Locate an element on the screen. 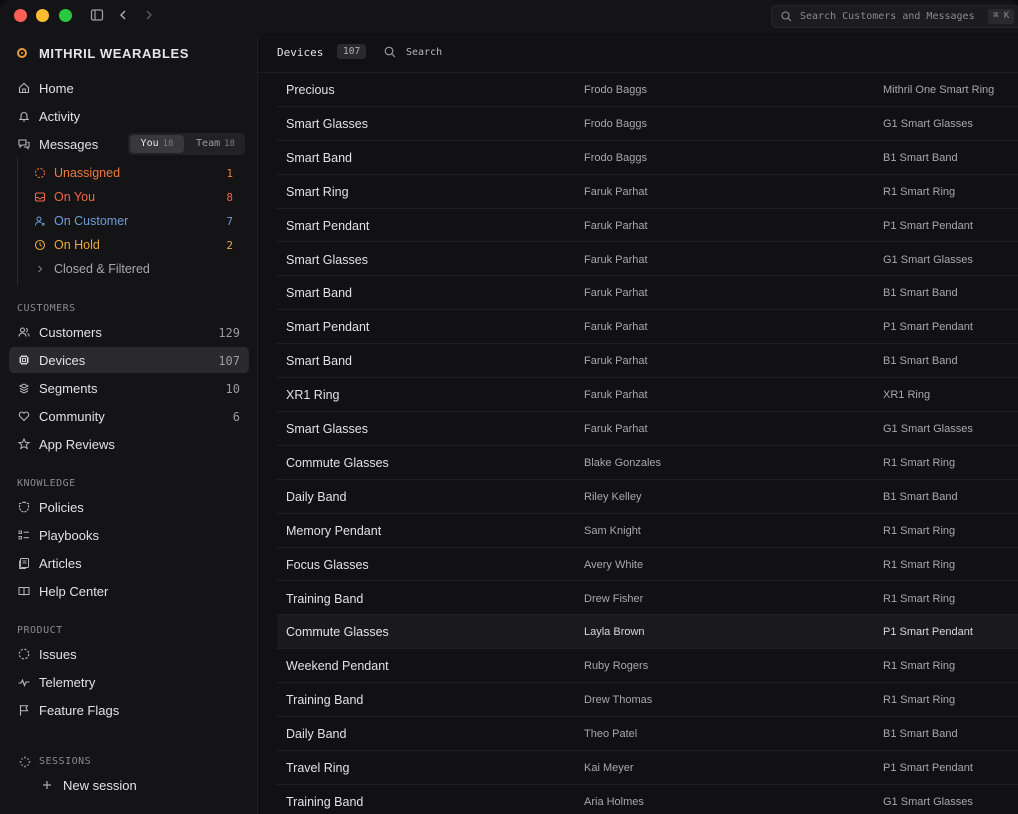 This screenshot has width=1018, height=814. sidebar-item-label: Telemetry is located at coordinates (67, 682).